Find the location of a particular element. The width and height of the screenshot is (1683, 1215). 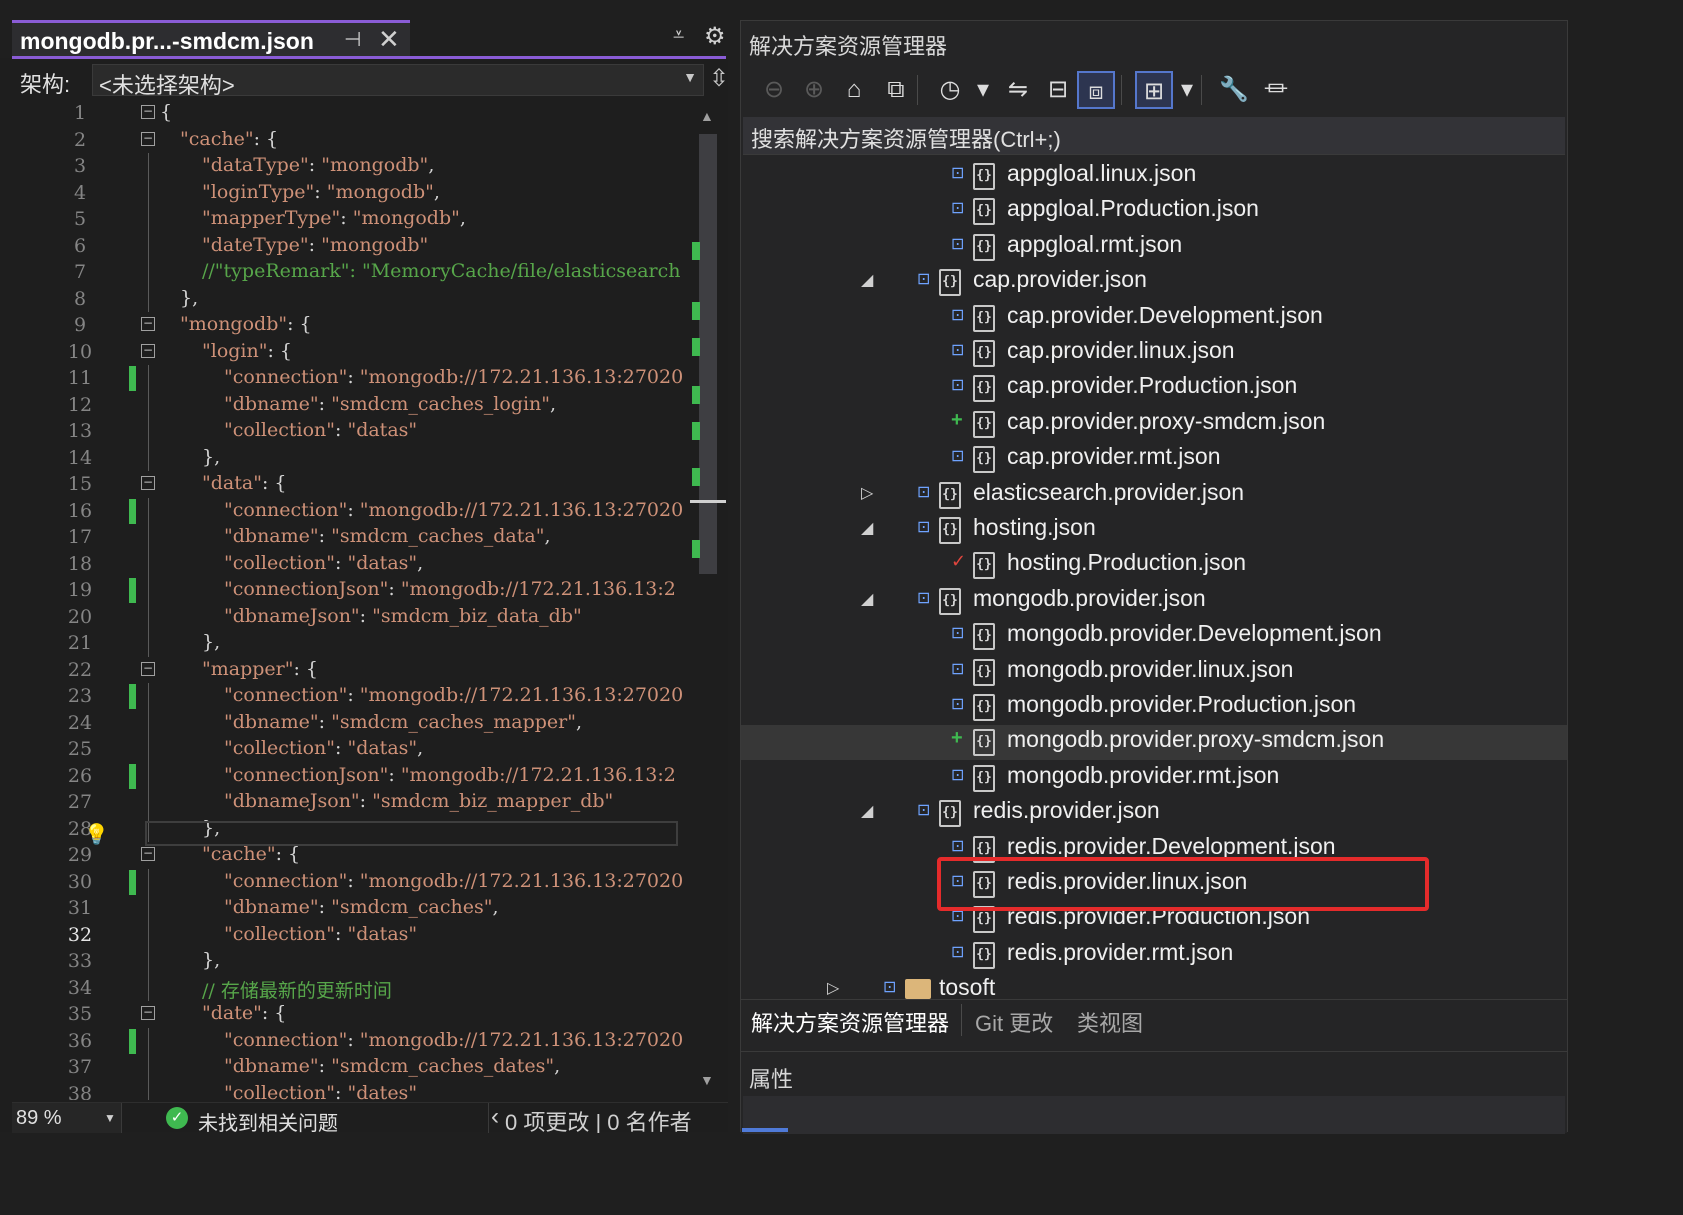

code-line: 3 "dataType": "mongodb", is located at coordinates (357, 166).